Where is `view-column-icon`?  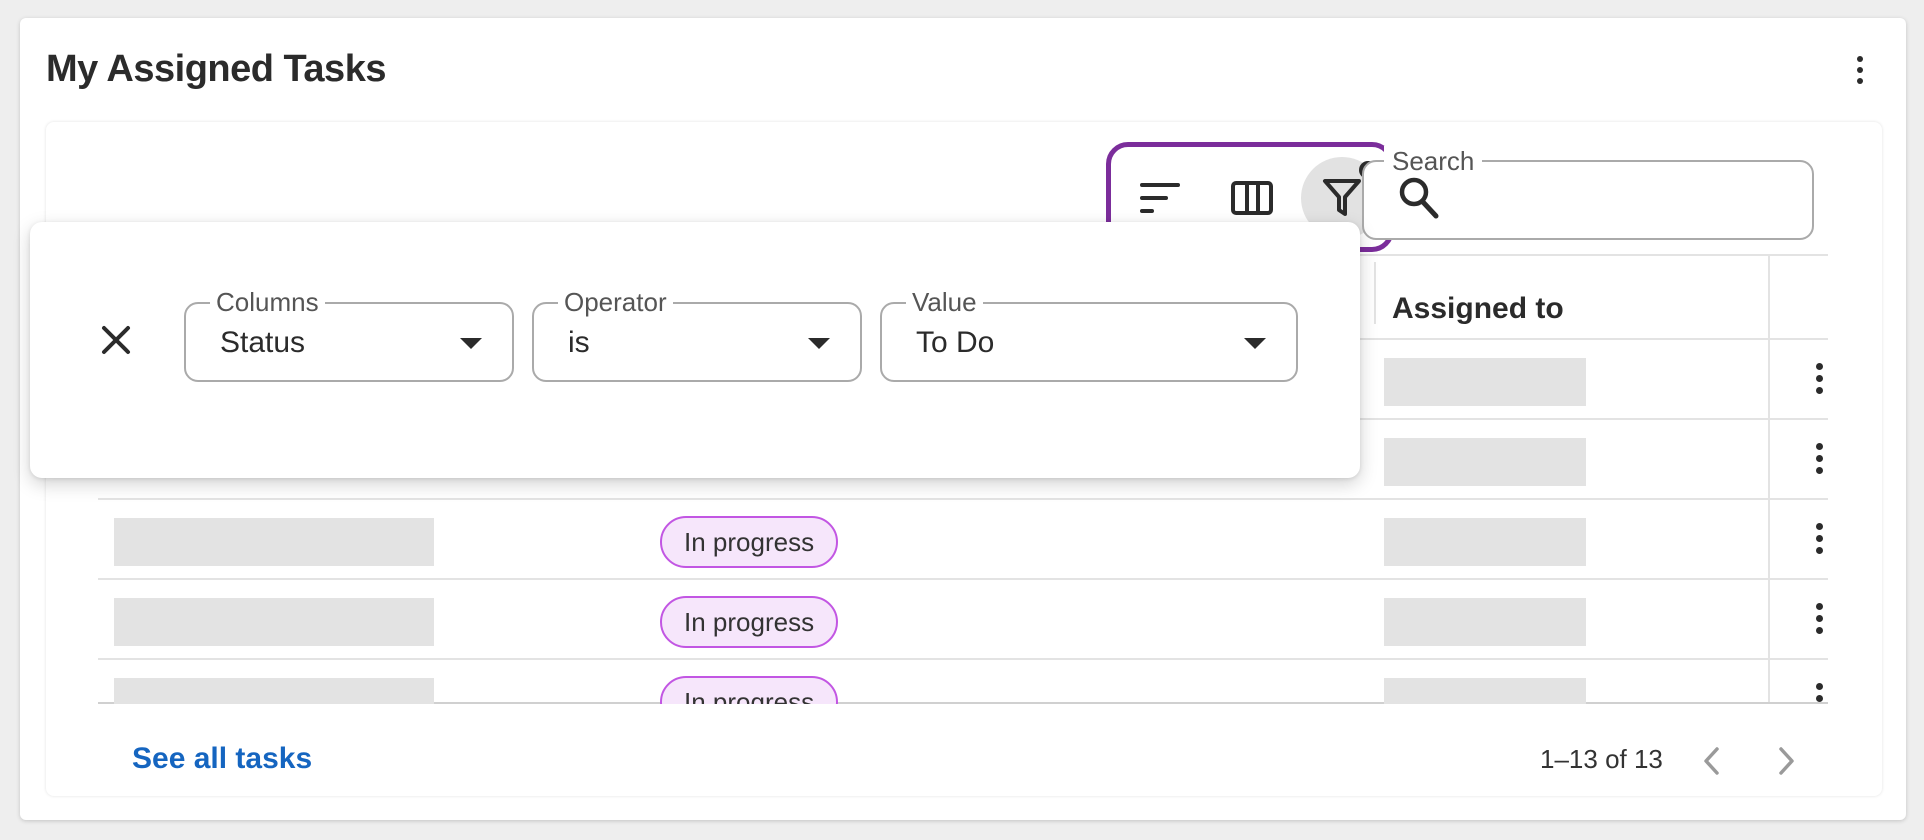 view-column-icon is located at coordinates (1252, 198).